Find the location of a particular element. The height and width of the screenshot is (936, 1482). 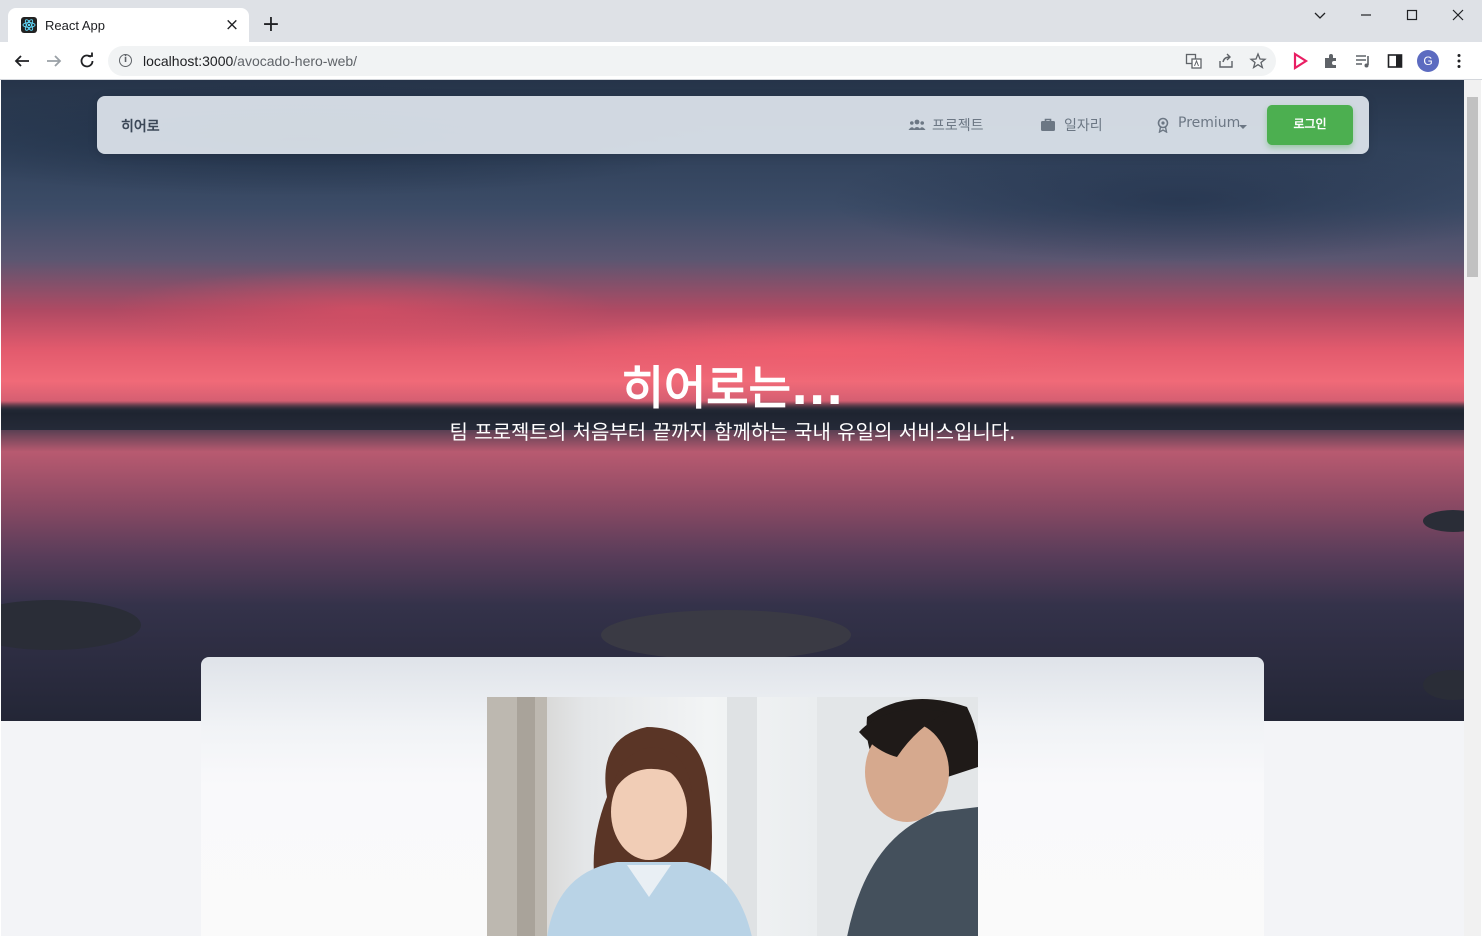

url-path: /avocado-hero-web/ is located at coordinates (295, 61).